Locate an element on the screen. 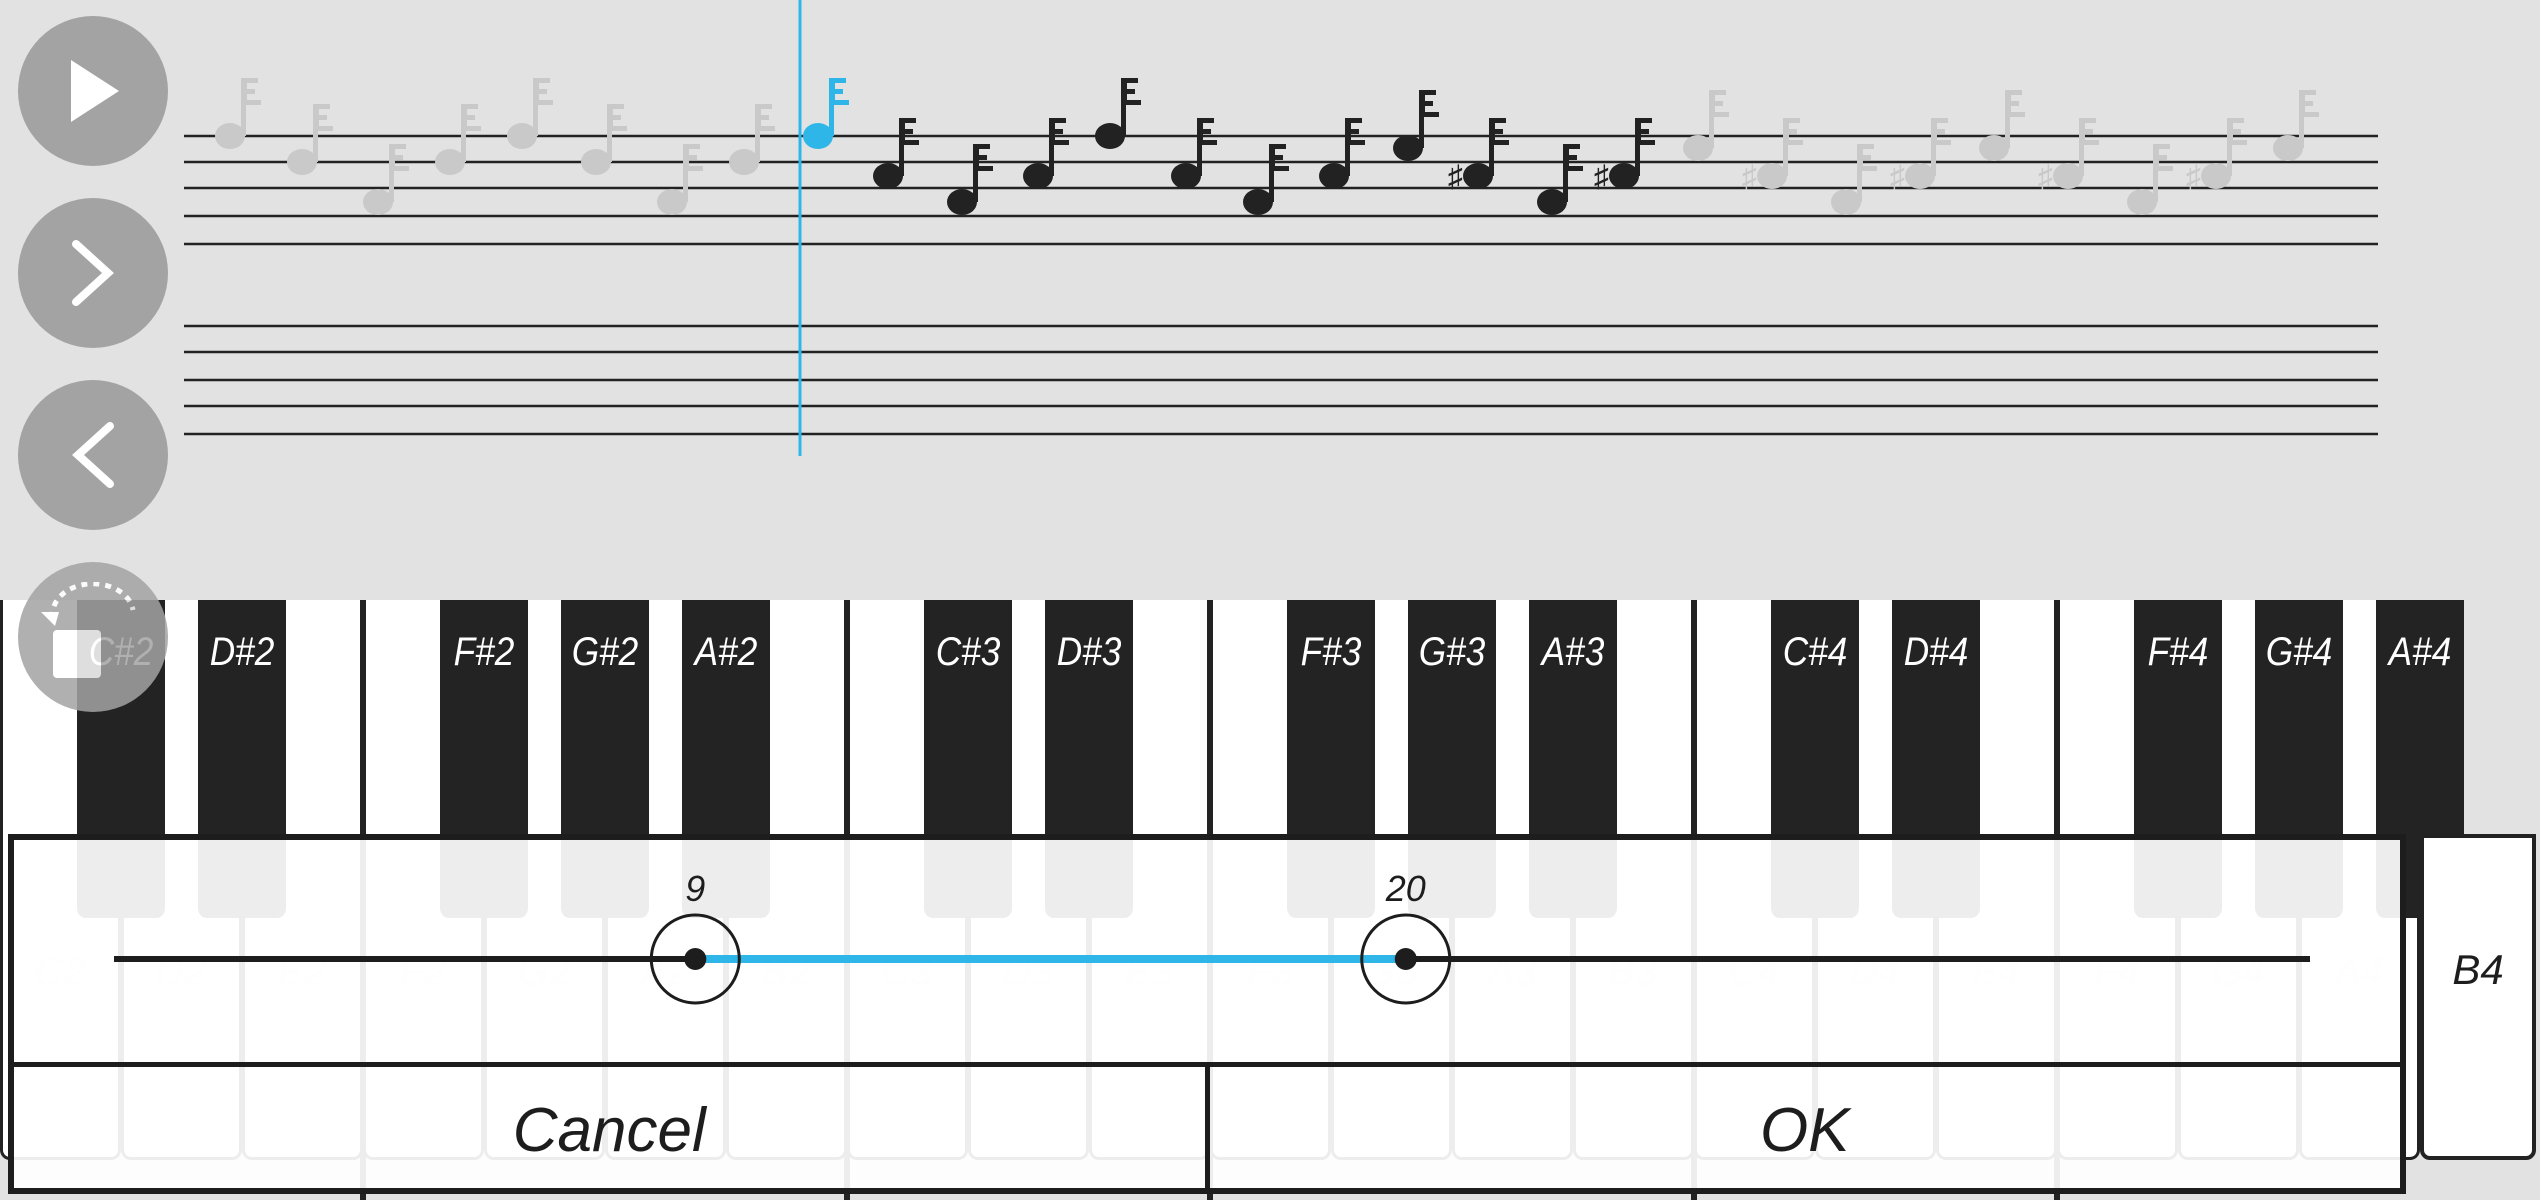 The height and width of the screenshot is (1200, 2540). next-button is located at coordinates (93, 273).